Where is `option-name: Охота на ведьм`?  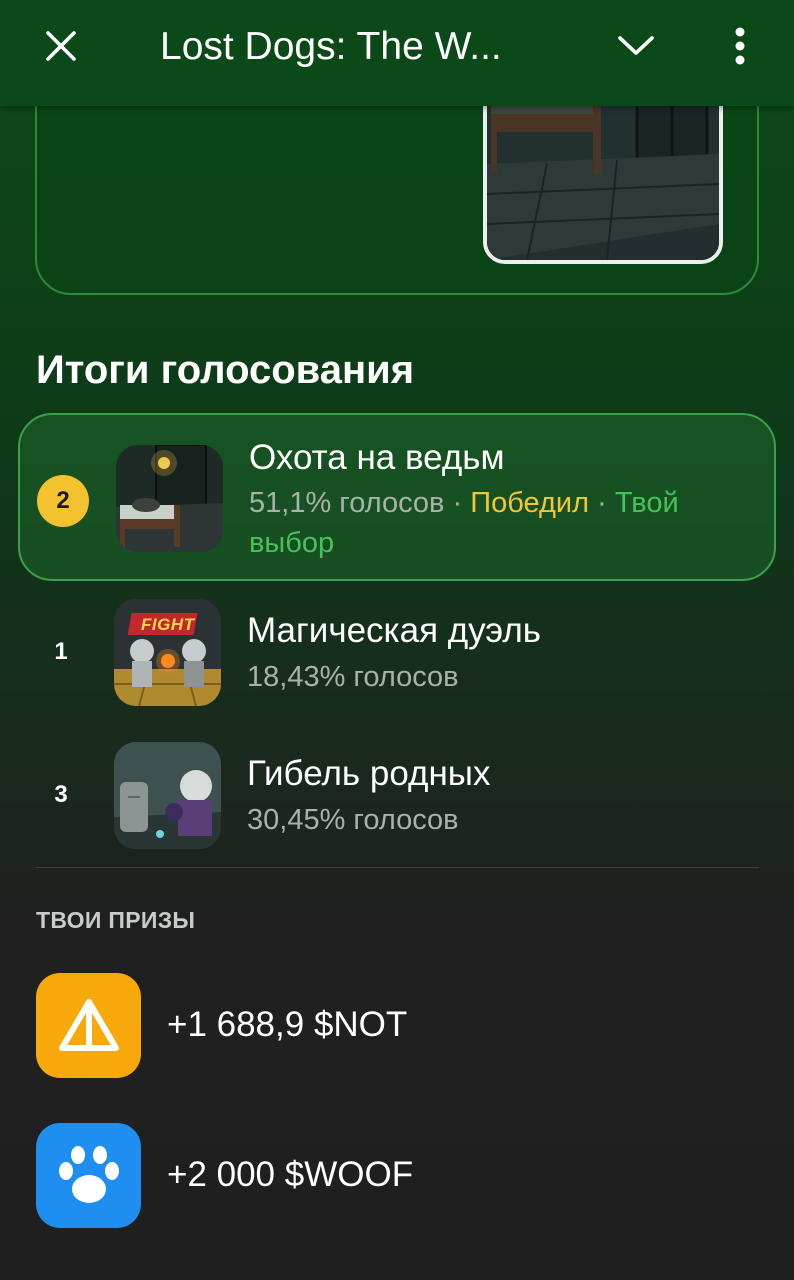 option-name: Охота на ведьм is located at coordinates (377, 457).